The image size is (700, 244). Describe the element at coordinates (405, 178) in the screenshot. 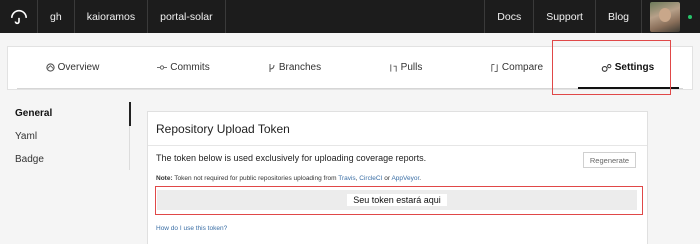

I see `appveyor-link: AppVeyor` at that location.